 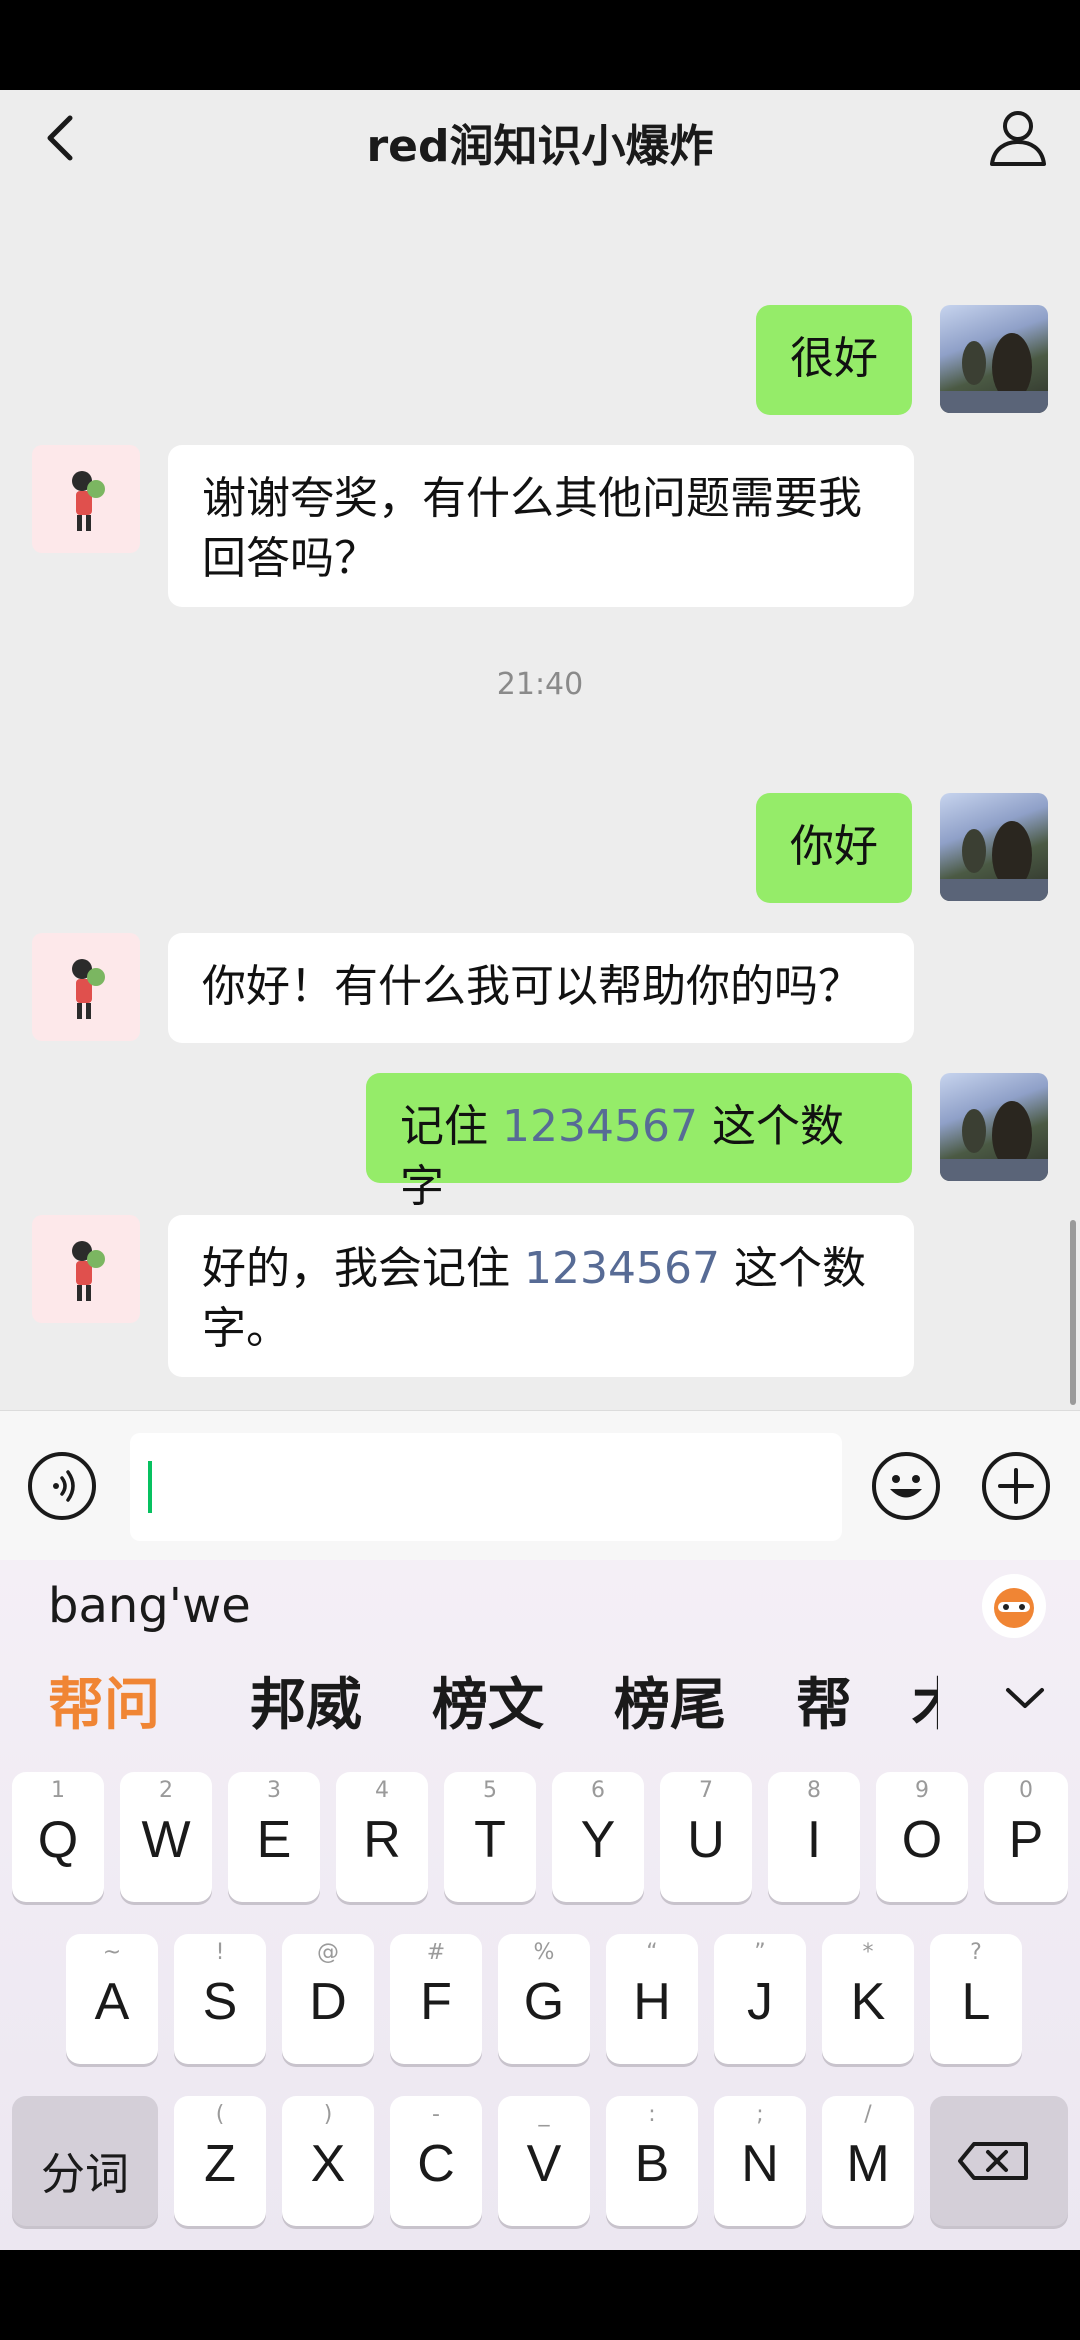 What do you see at coordinates (540, 684) in the screenshot?
I see `timestamp: 21:40` at bounding box center [540, 684].